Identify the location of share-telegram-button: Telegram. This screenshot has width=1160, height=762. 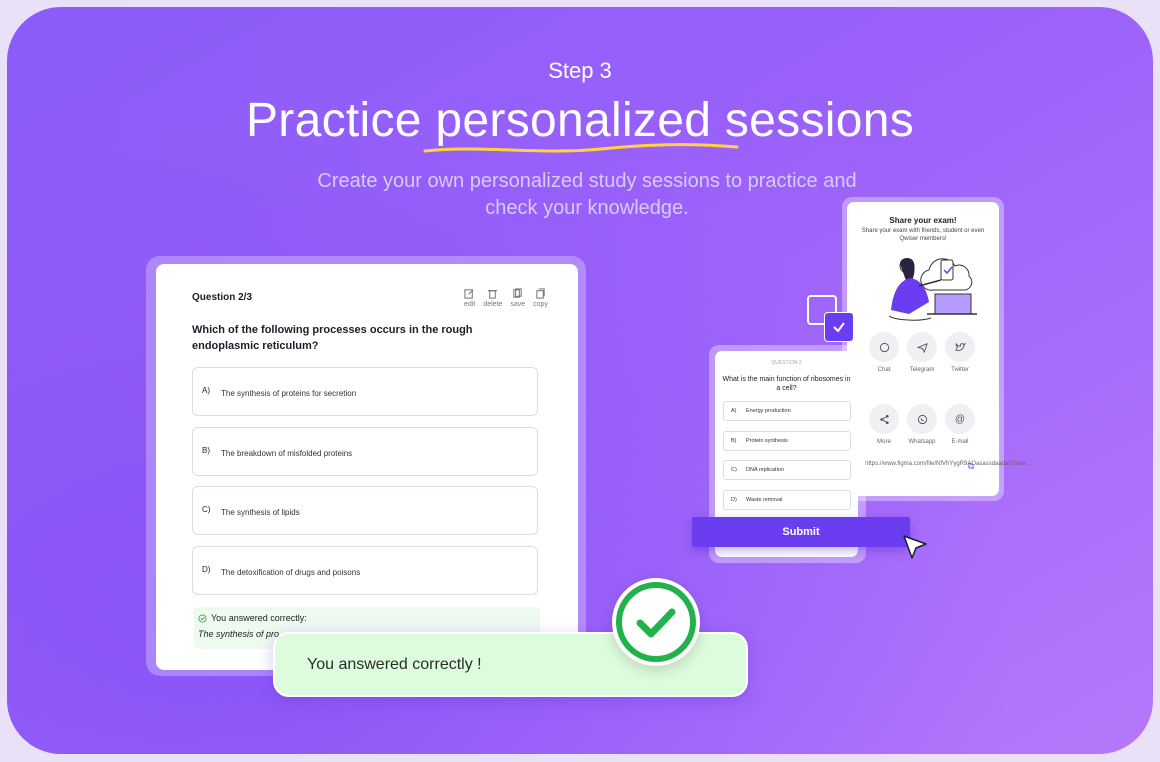
(922, 352).